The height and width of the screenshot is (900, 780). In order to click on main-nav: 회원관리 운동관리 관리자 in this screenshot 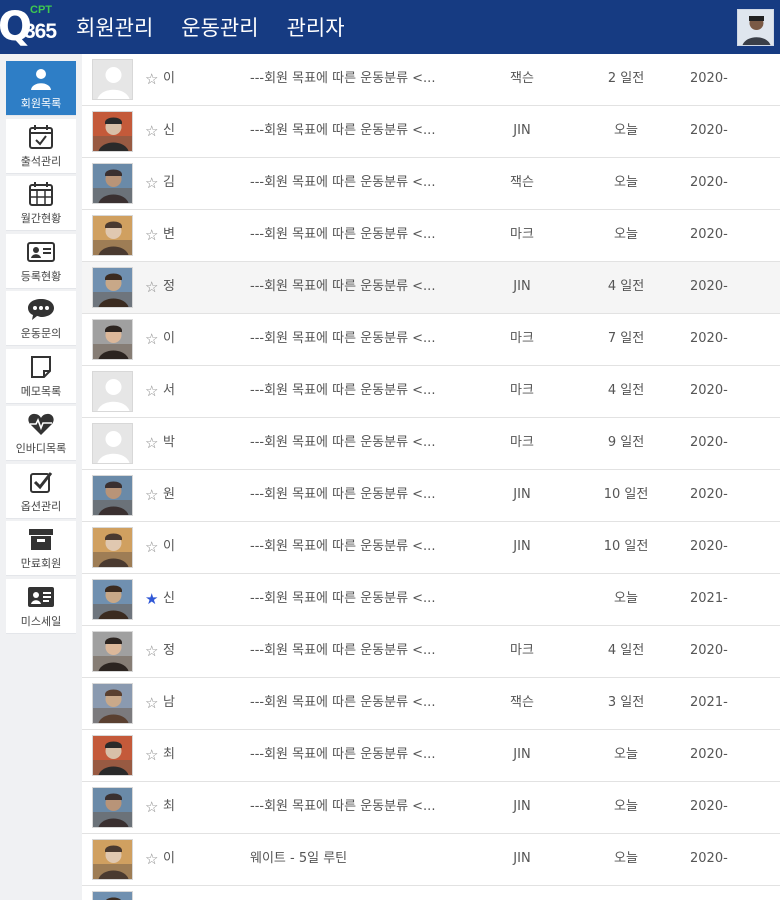, I will do `click(224, 27)`.